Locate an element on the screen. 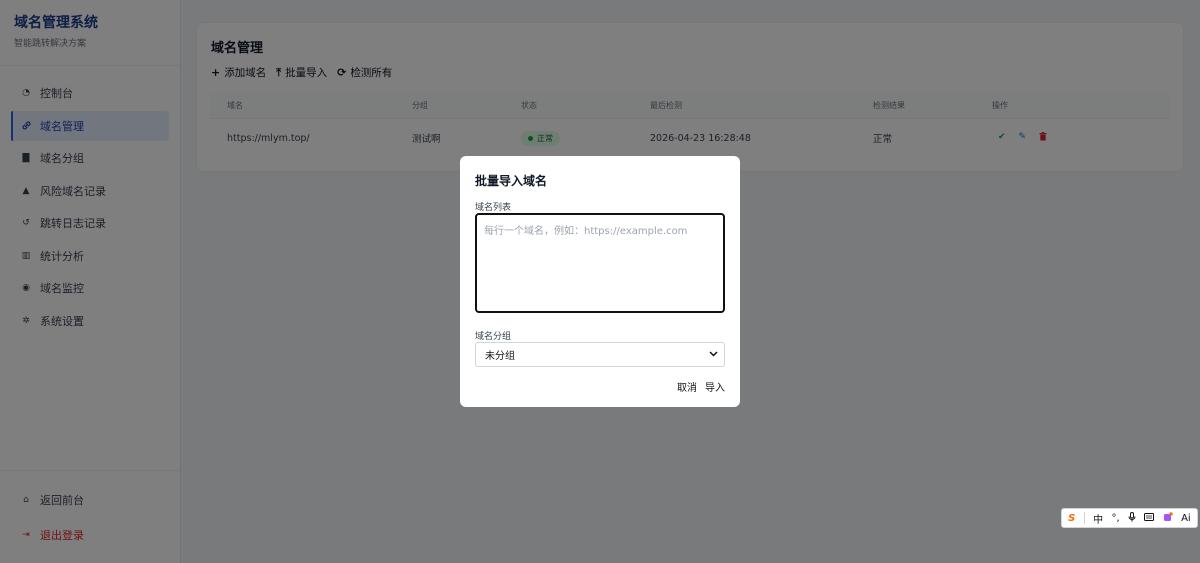 Image resolution: width=1200 pixels, height=563 pixels. keyboard-icon is located at coordinates (1149, 518).